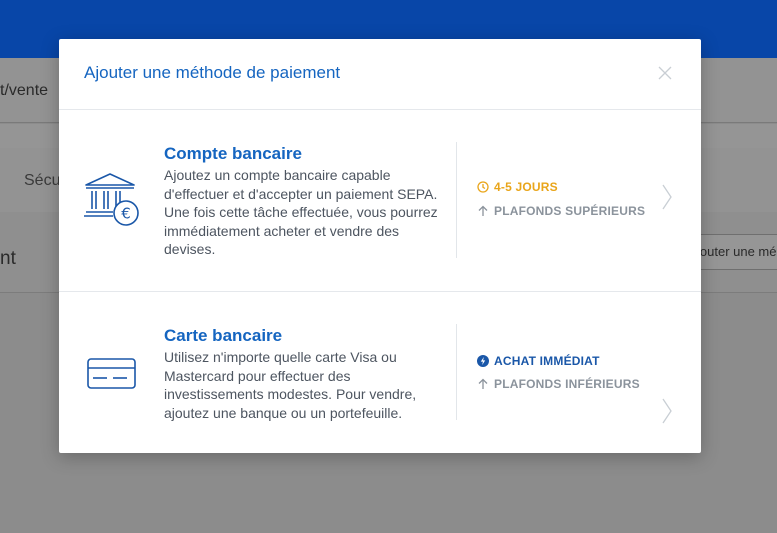  What do you see at coordinates (233, 153) in the screenshot?
I see `option-bank-title: Compte bancaire` at bounding box center [233, 153].